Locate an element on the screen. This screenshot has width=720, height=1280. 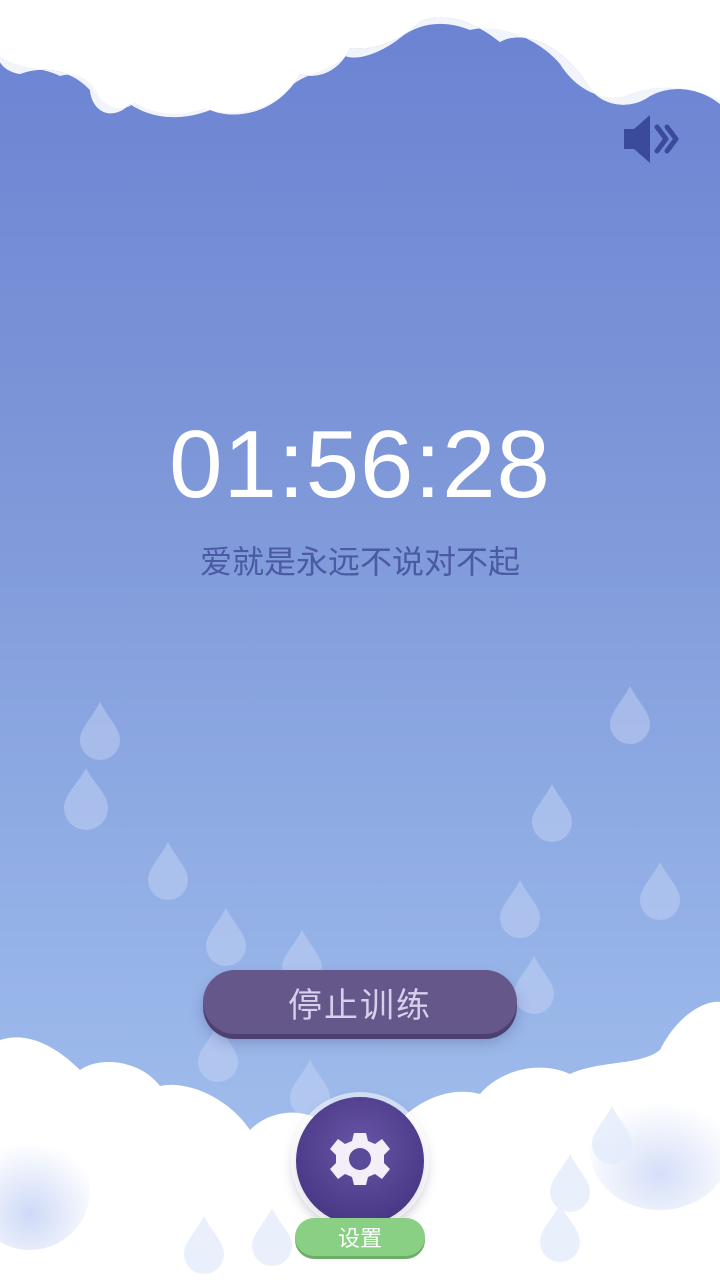
gear-icon is located at coordinates (360, 1161).